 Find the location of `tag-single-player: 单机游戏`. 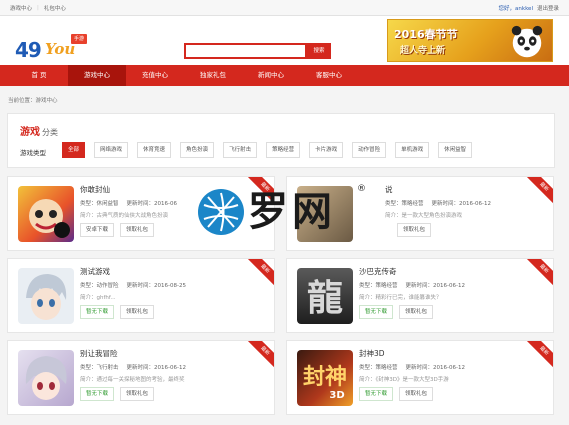

tag-single-player: 单机游戏 is located at coordinates (412, 150).